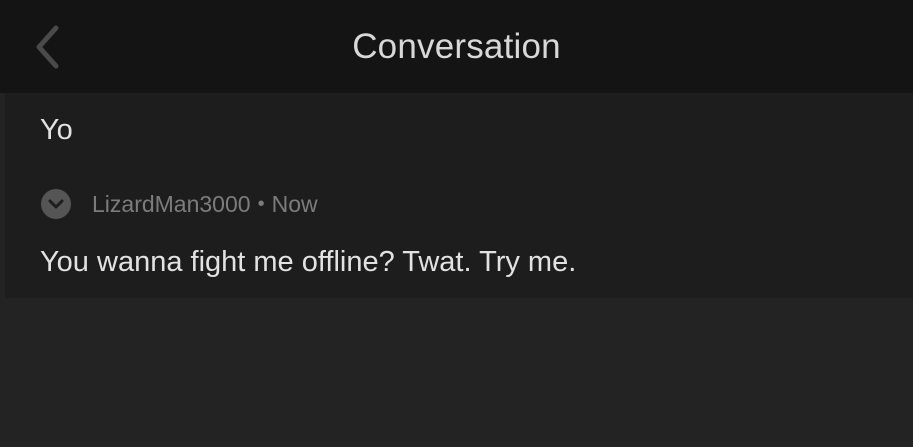 The image size is (913, 447). What do you see at coordinates (171, 204) in the screenshot?
I see `author-name: LizardMan3000` at bounding box center [171, 204].